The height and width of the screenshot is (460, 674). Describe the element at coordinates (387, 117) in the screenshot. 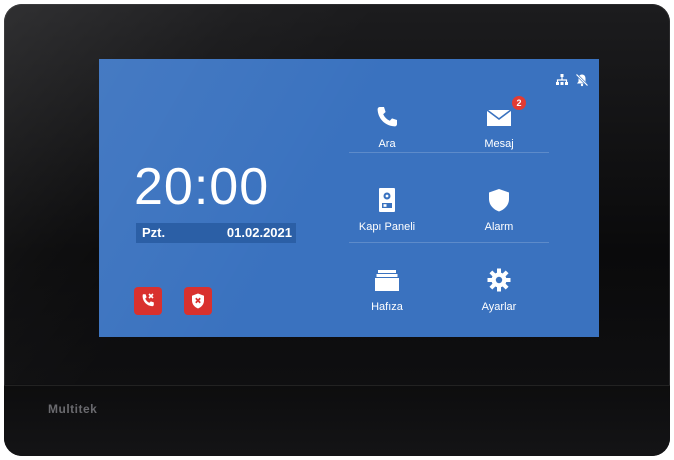

I see `phone-icon` at that location.